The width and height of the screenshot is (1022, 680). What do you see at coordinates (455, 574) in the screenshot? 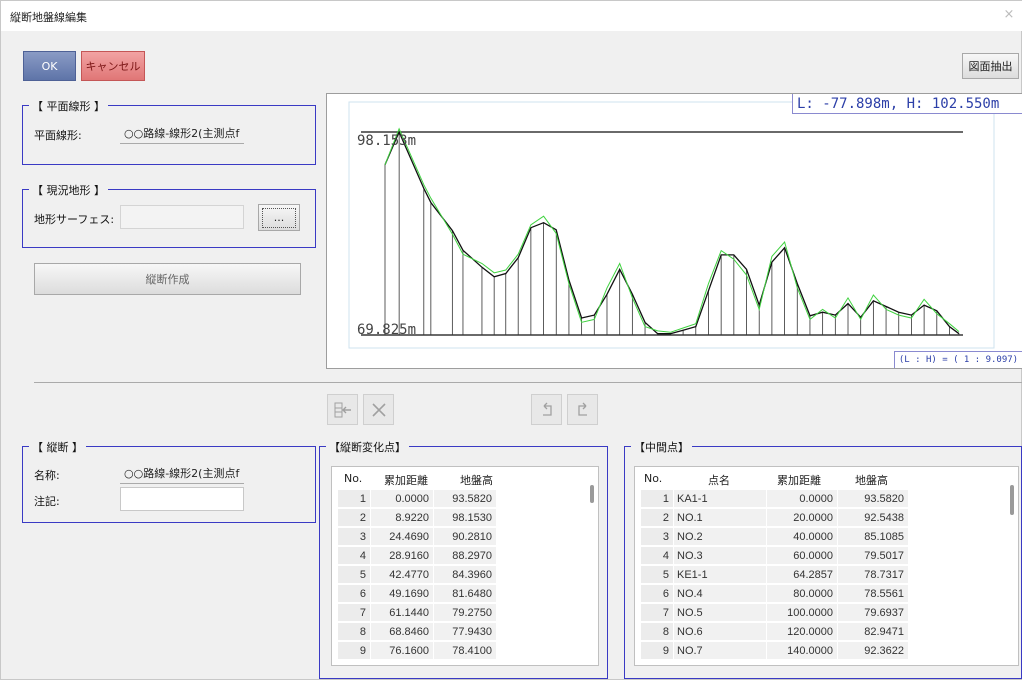
I see `table-row: 5 42.4770 84.3960` at bounding box center [455, 574].